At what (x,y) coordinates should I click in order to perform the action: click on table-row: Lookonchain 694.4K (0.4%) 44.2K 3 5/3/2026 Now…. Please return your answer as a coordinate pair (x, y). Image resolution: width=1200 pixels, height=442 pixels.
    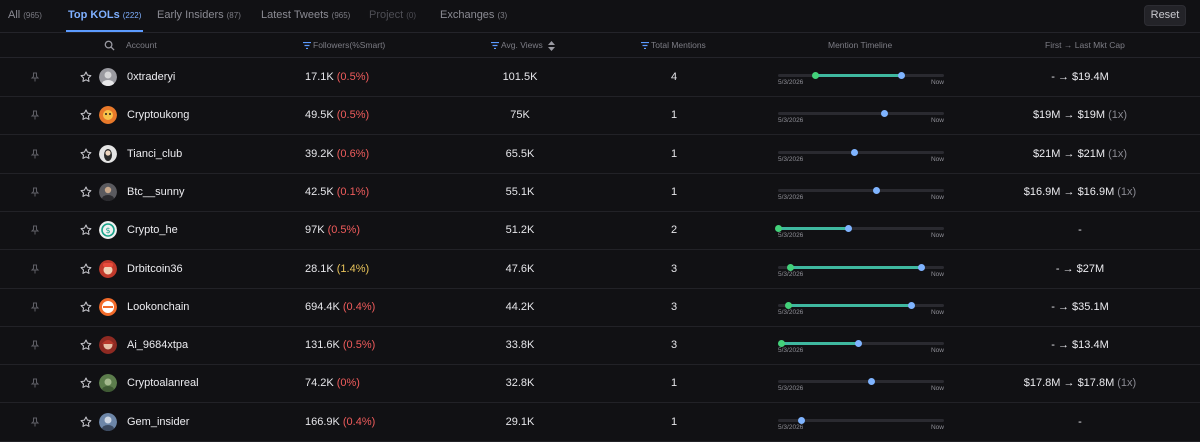
    Looking at the image, I should click on (600, 307).